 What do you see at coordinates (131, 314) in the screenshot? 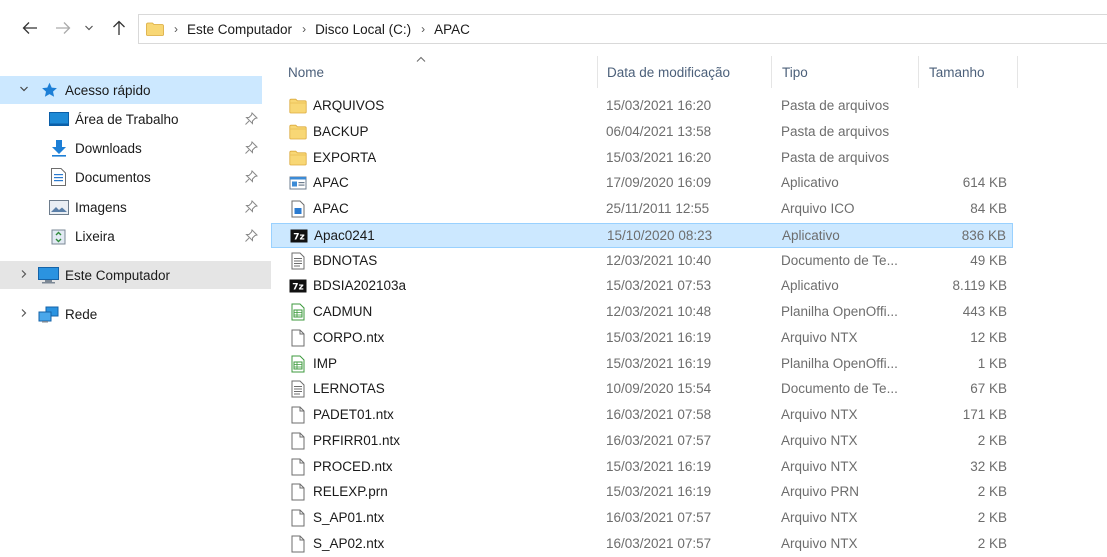
I see `sidebar-item-network: Rede` at bounding box center [131, 314].